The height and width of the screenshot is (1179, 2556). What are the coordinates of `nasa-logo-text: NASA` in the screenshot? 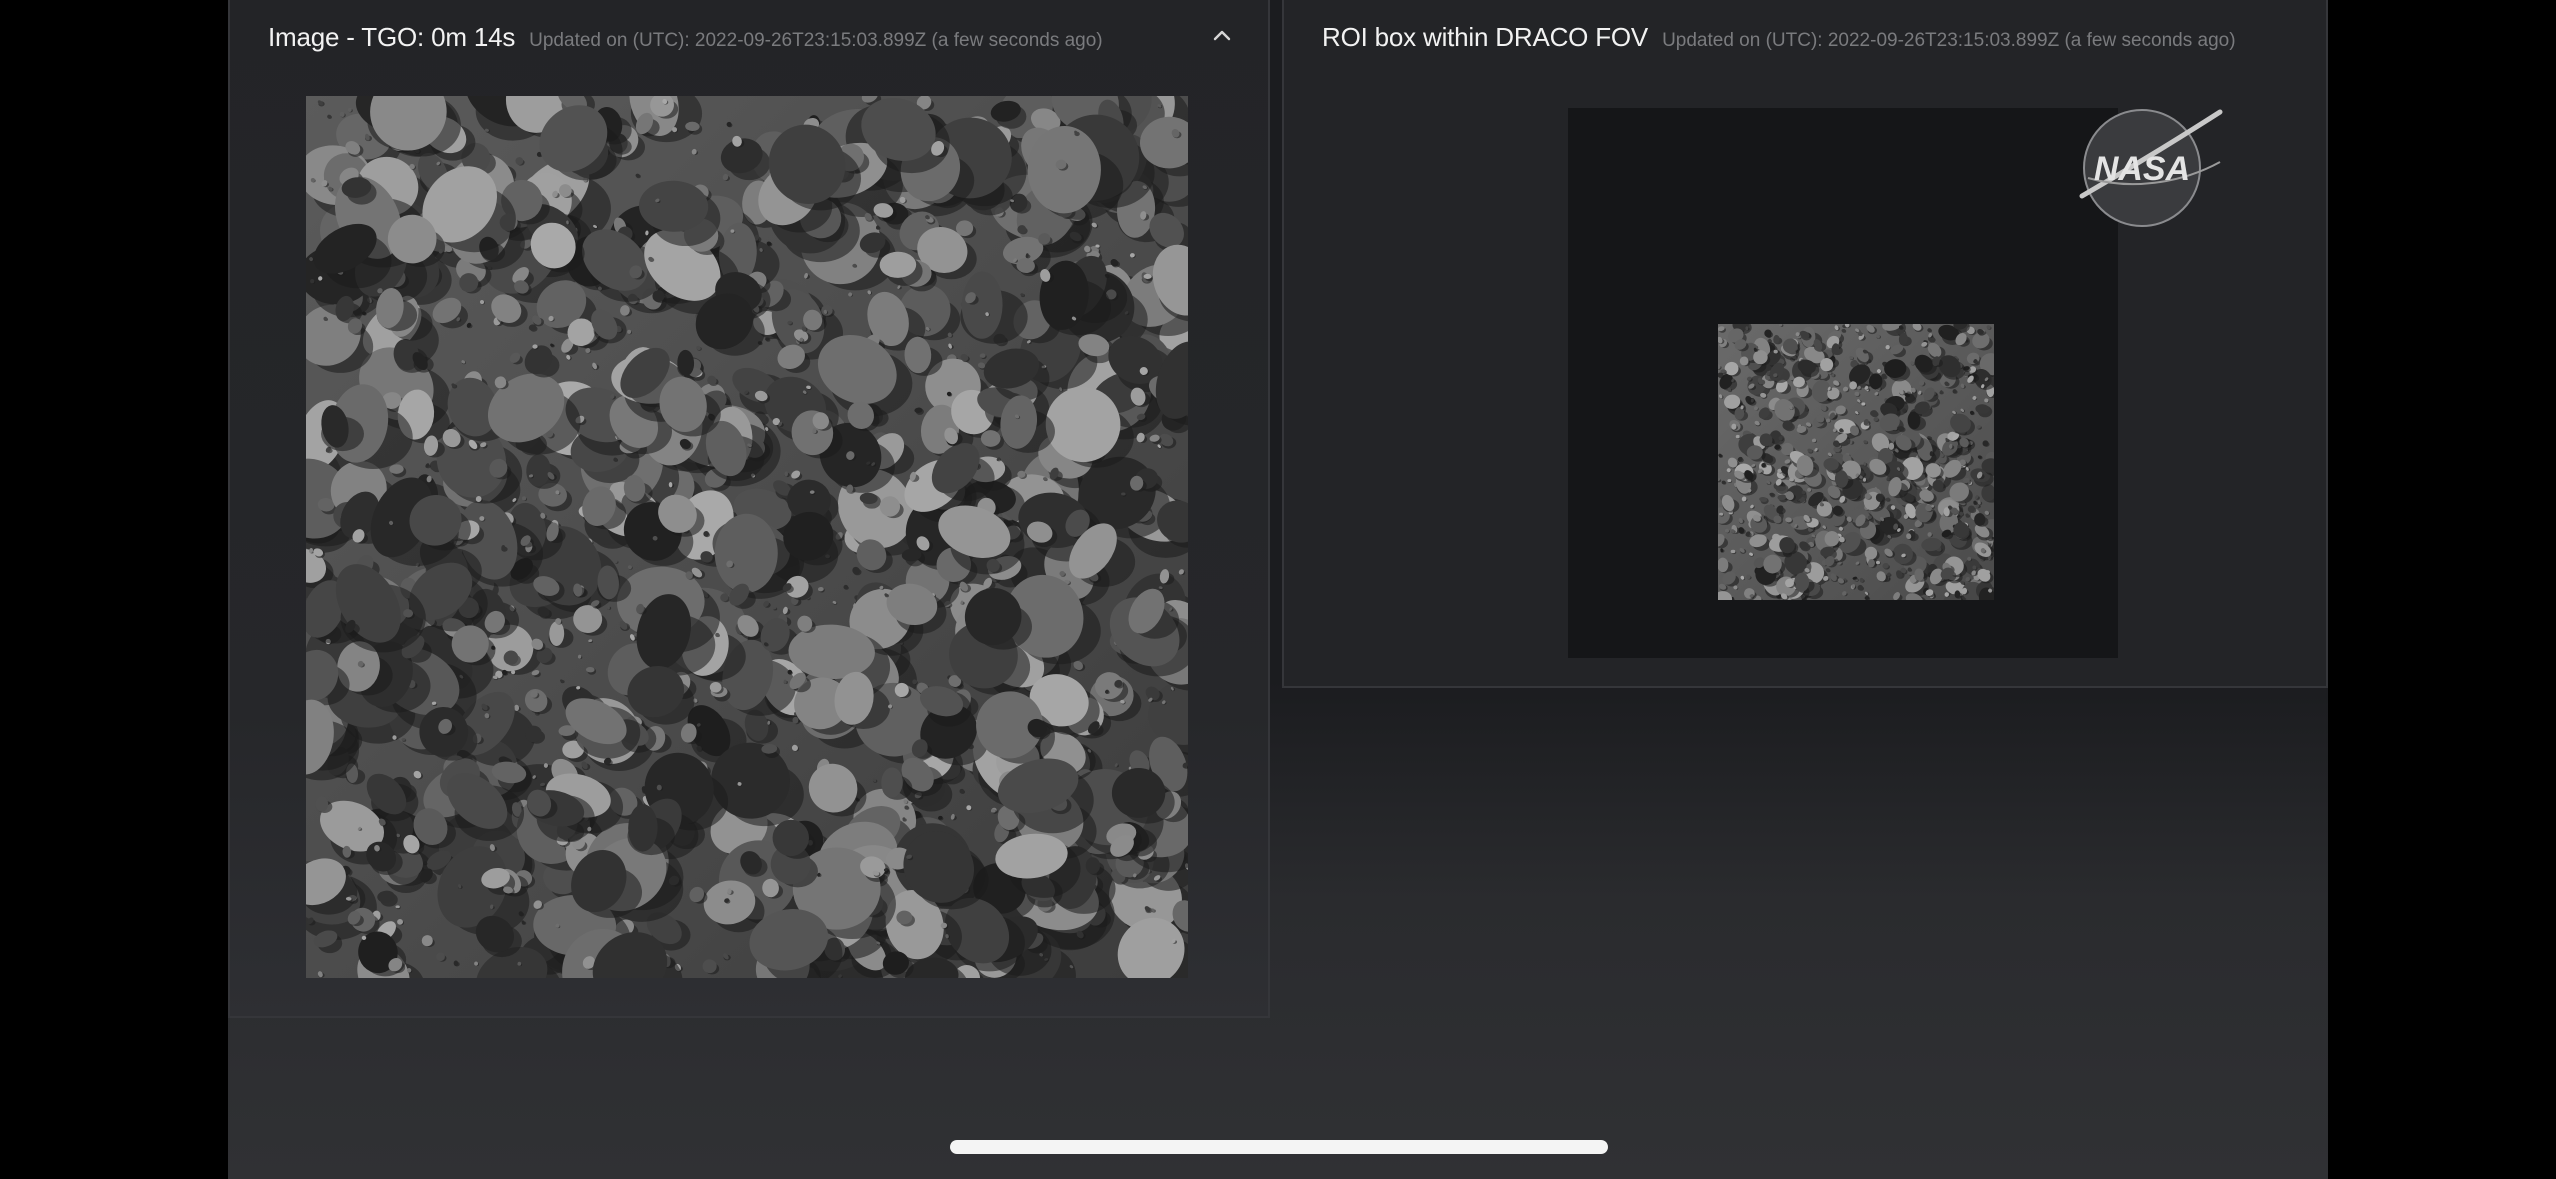 It's located at (2142, 169).